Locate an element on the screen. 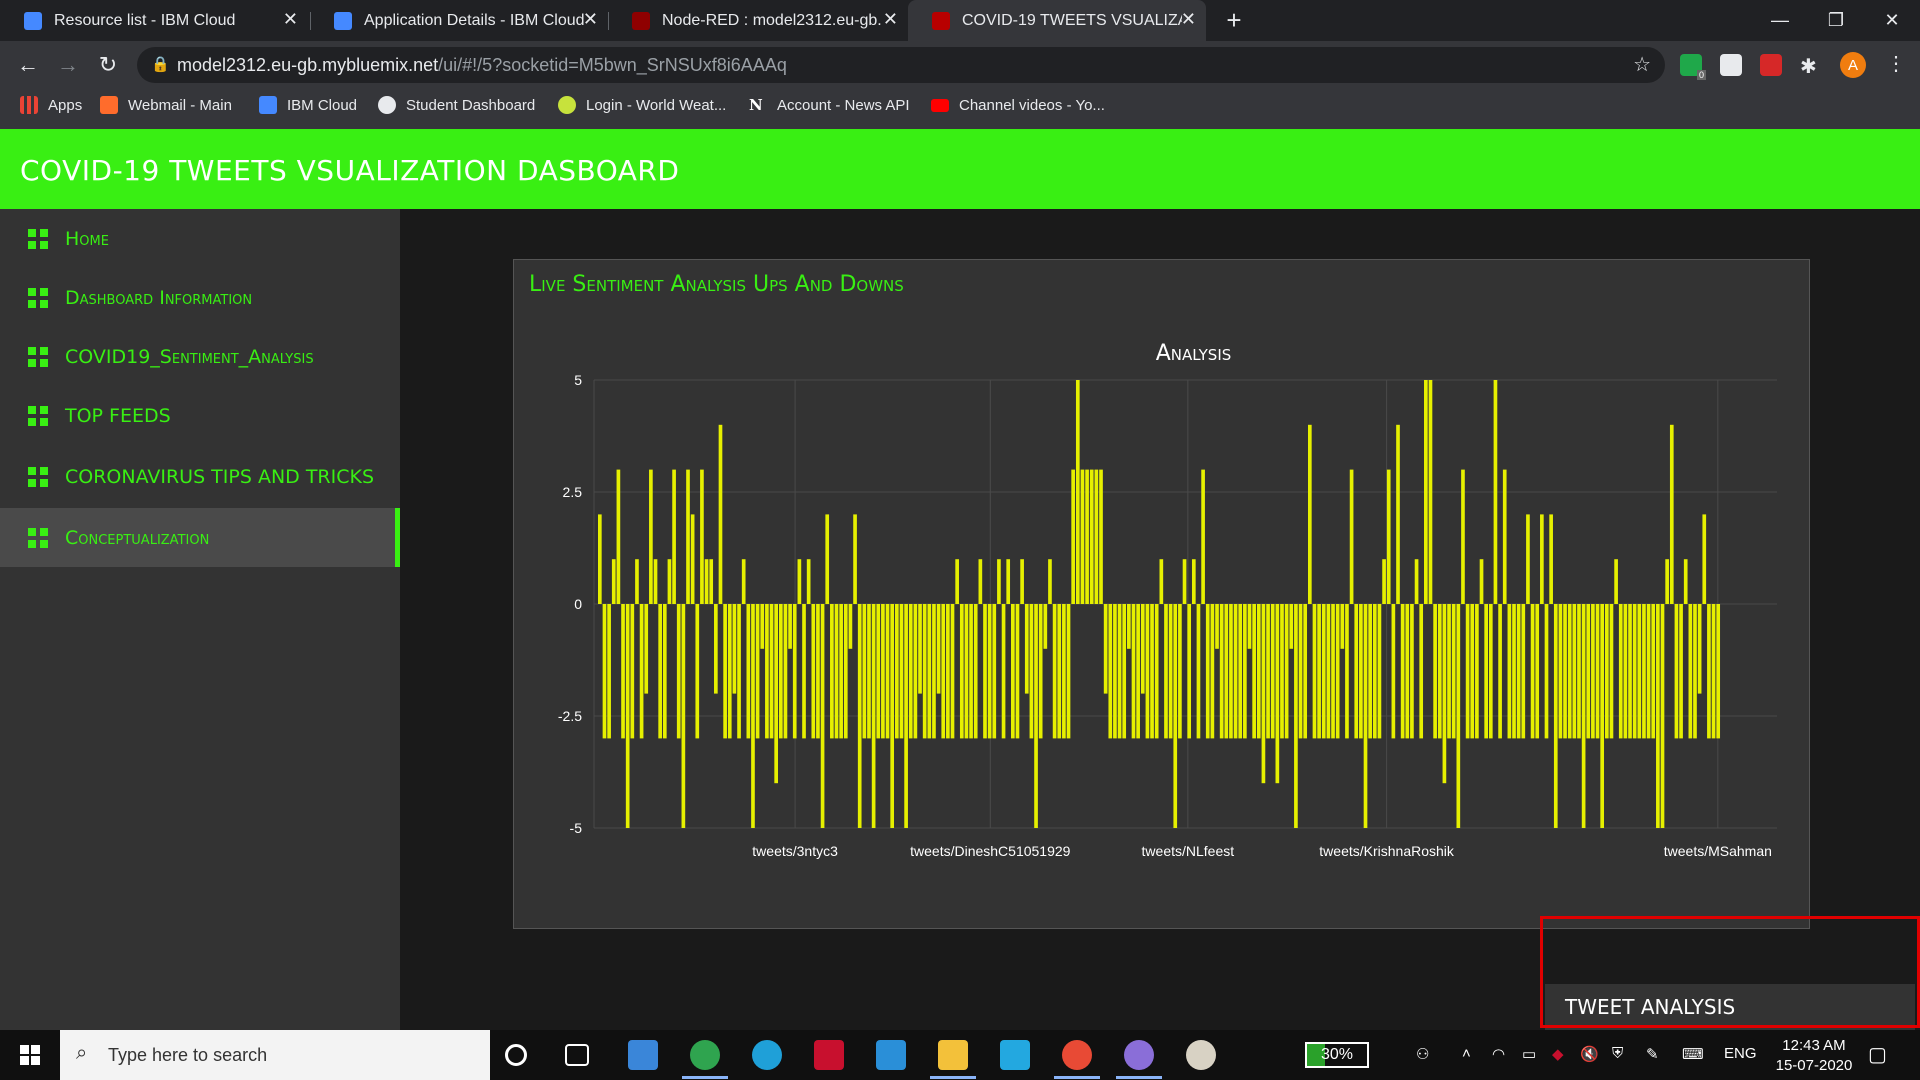 This screenshot has width=1920, height=1080. menu-kebab-icon: ⋮ is located at coordinates (1896, 63).